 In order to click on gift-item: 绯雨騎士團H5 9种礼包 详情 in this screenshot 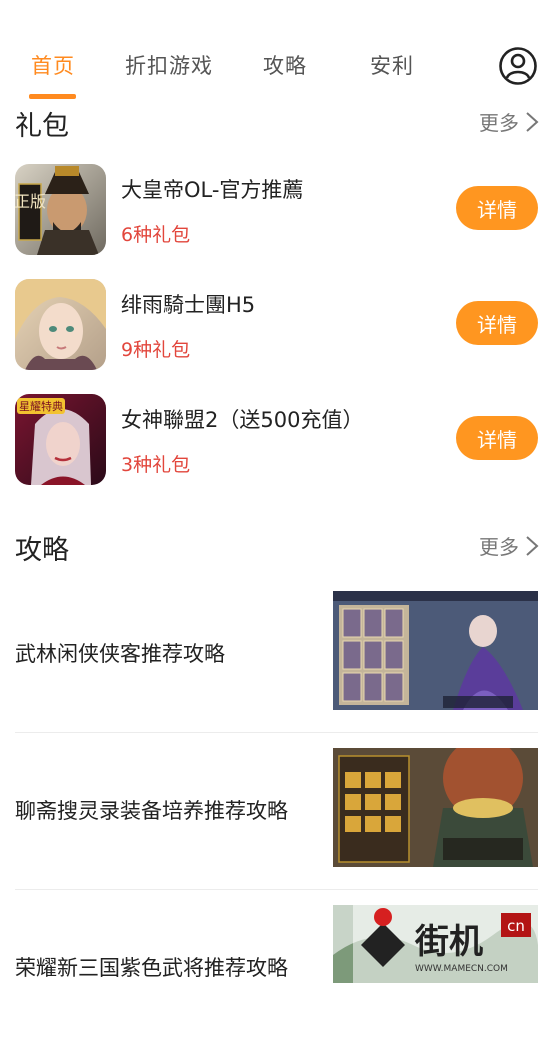, I will do `click(276, 326)`.